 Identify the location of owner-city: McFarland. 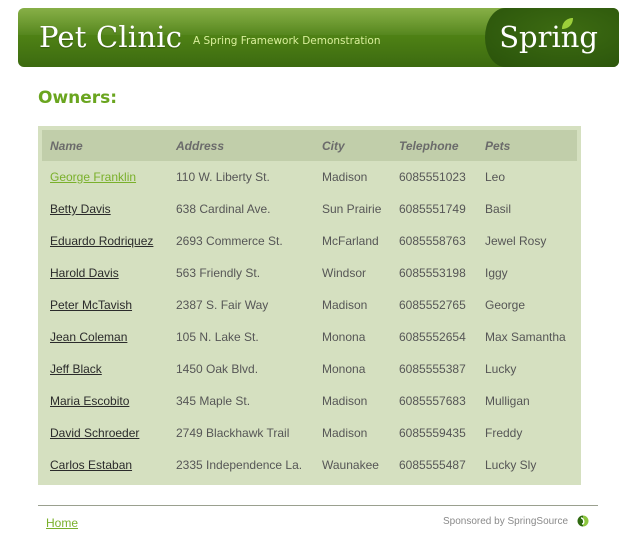
(350, 241).